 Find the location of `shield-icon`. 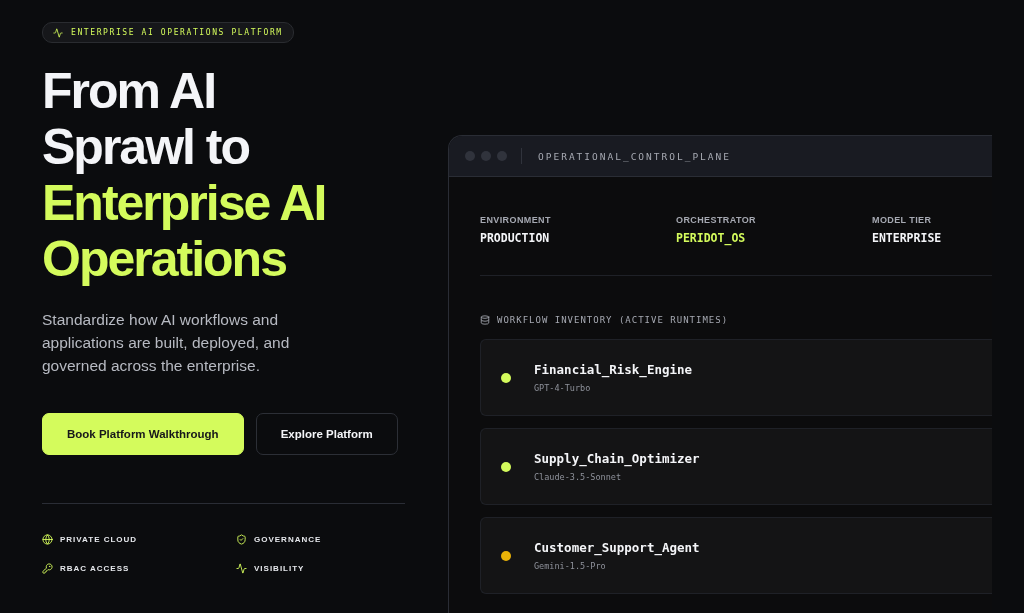

shield-icon is located at coordinates (241, 539).